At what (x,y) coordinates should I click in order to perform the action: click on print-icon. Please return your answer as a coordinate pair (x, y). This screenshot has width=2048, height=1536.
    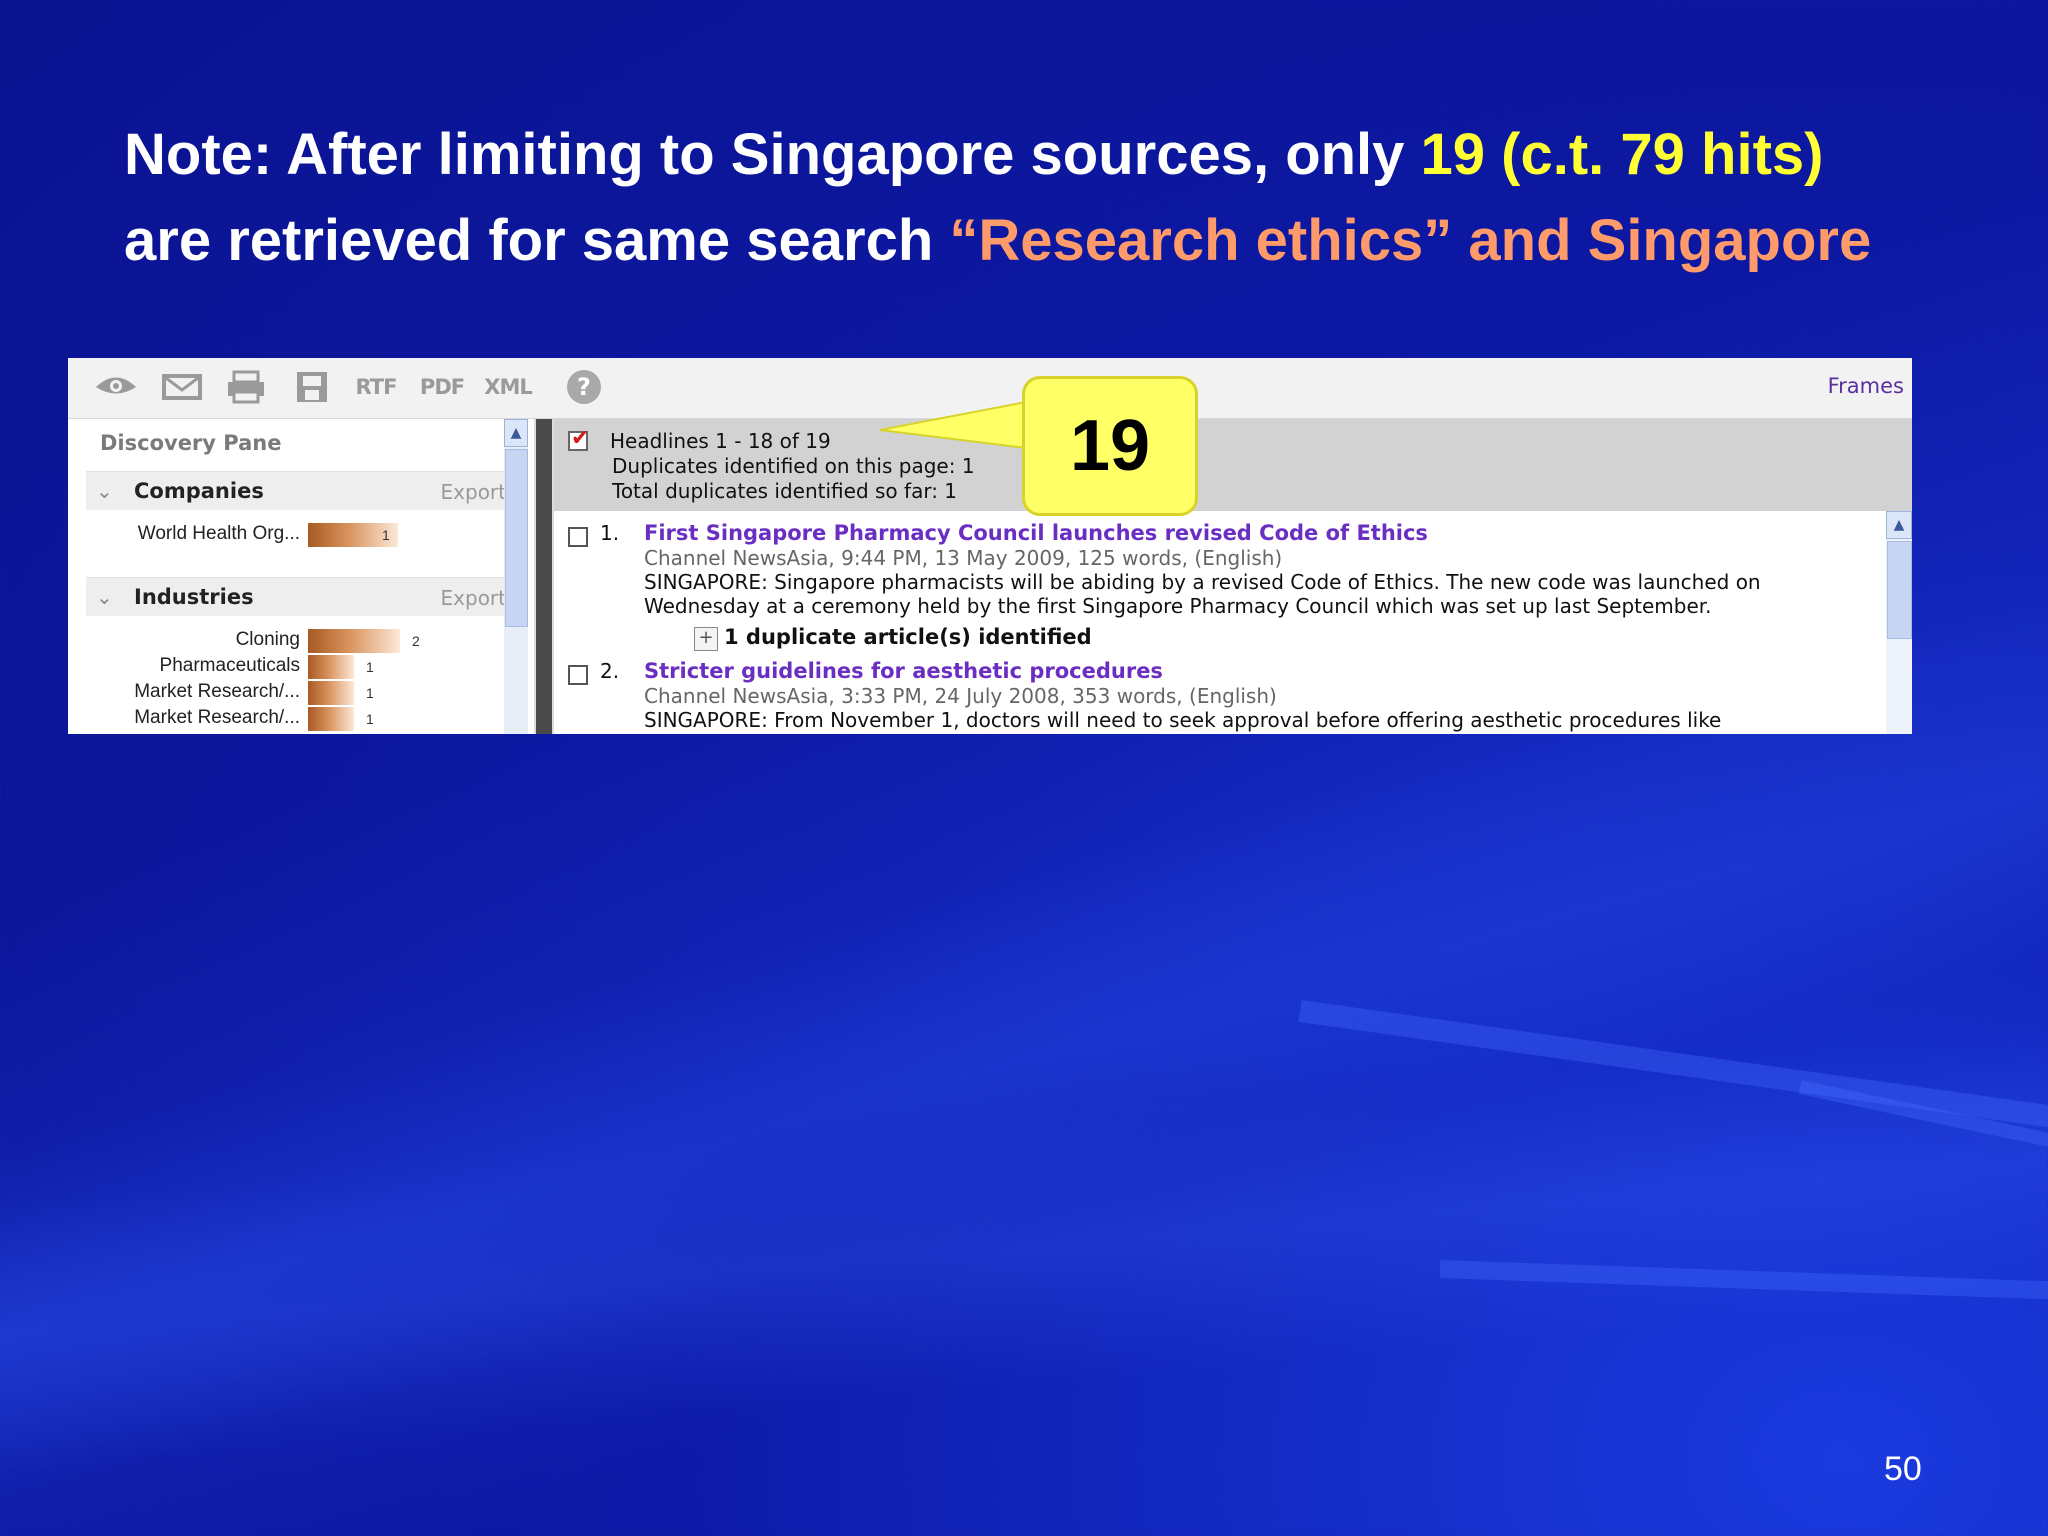
    Looking at the image, I should click on (246, 387).